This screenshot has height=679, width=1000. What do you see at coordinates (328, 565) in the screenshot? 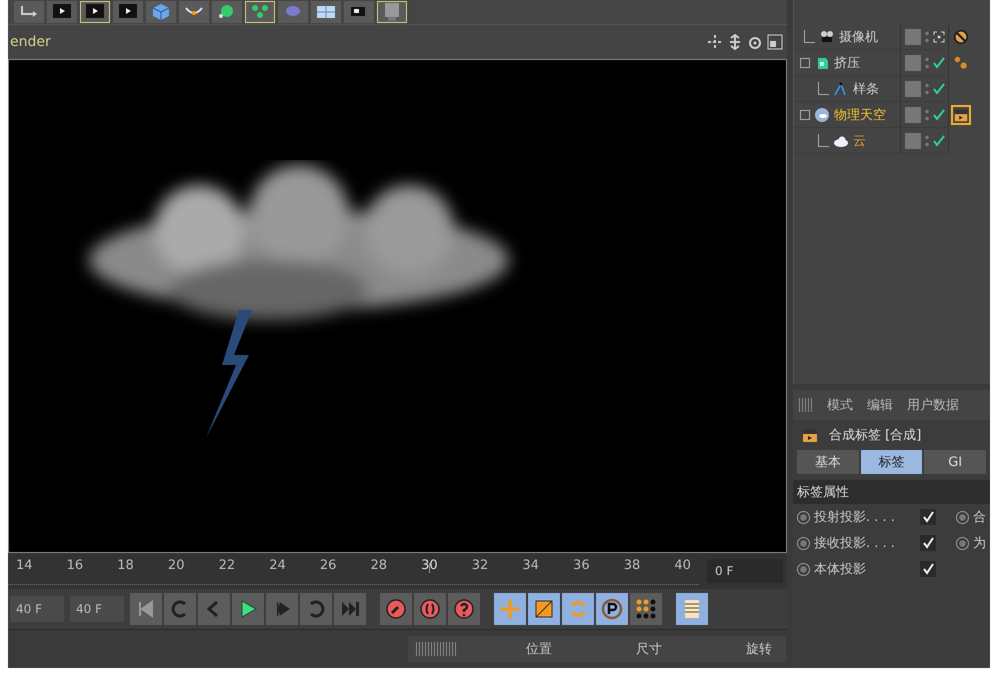
I see `frame-number: 26` at bounding box center [328, 565].